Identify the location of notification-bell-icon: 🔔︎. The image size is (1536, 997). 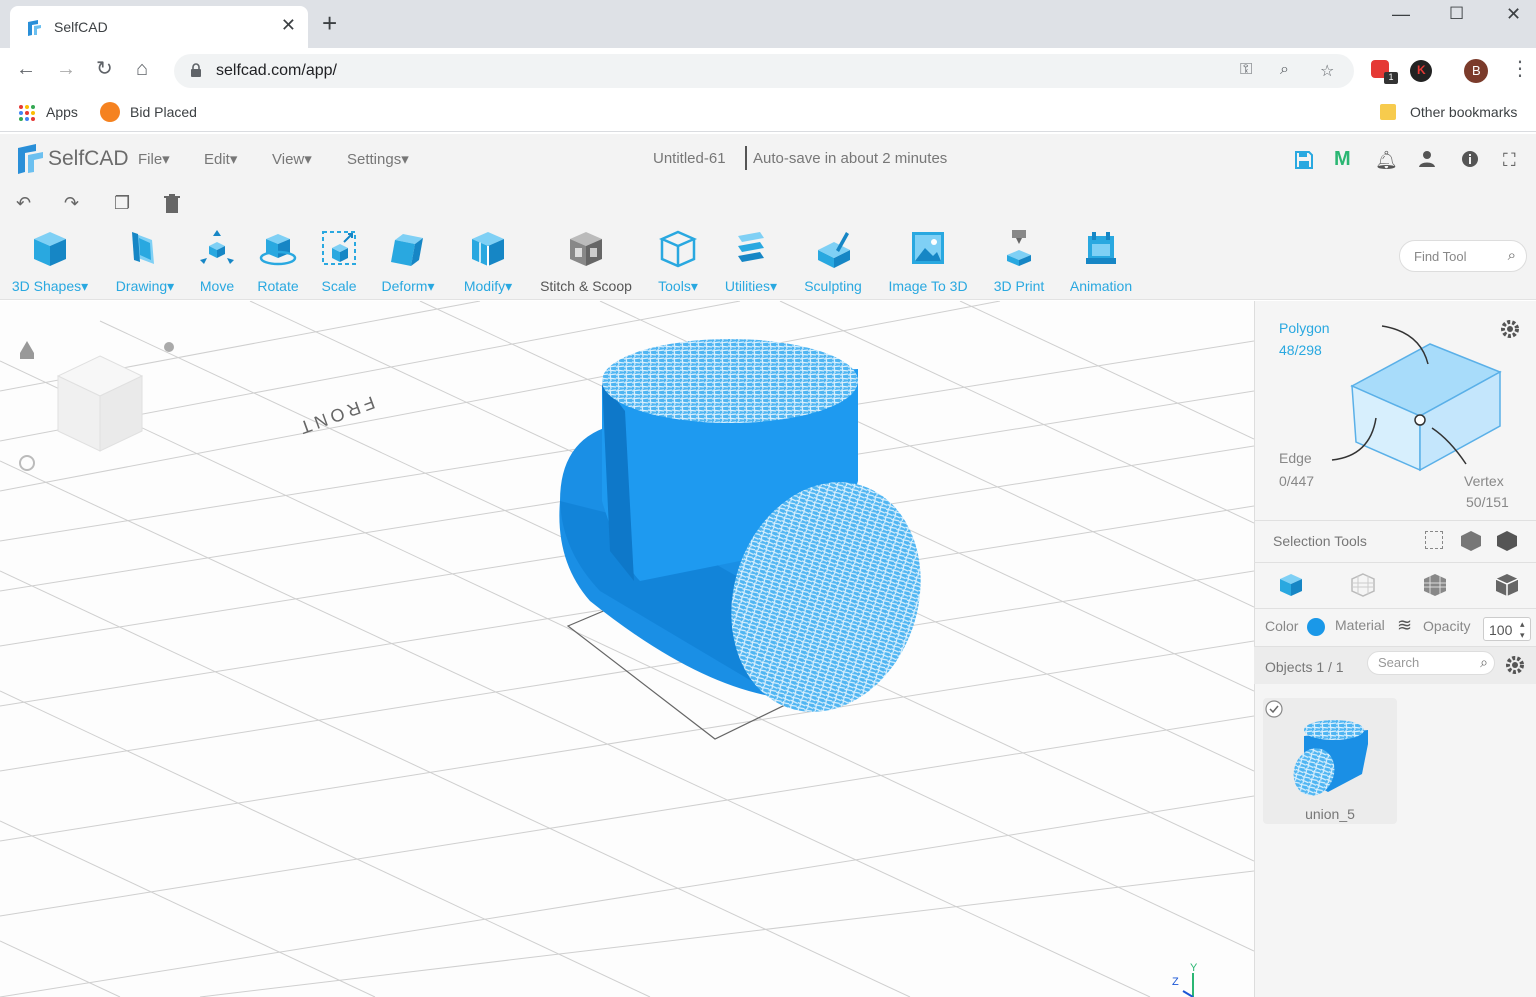
(1386, 160).